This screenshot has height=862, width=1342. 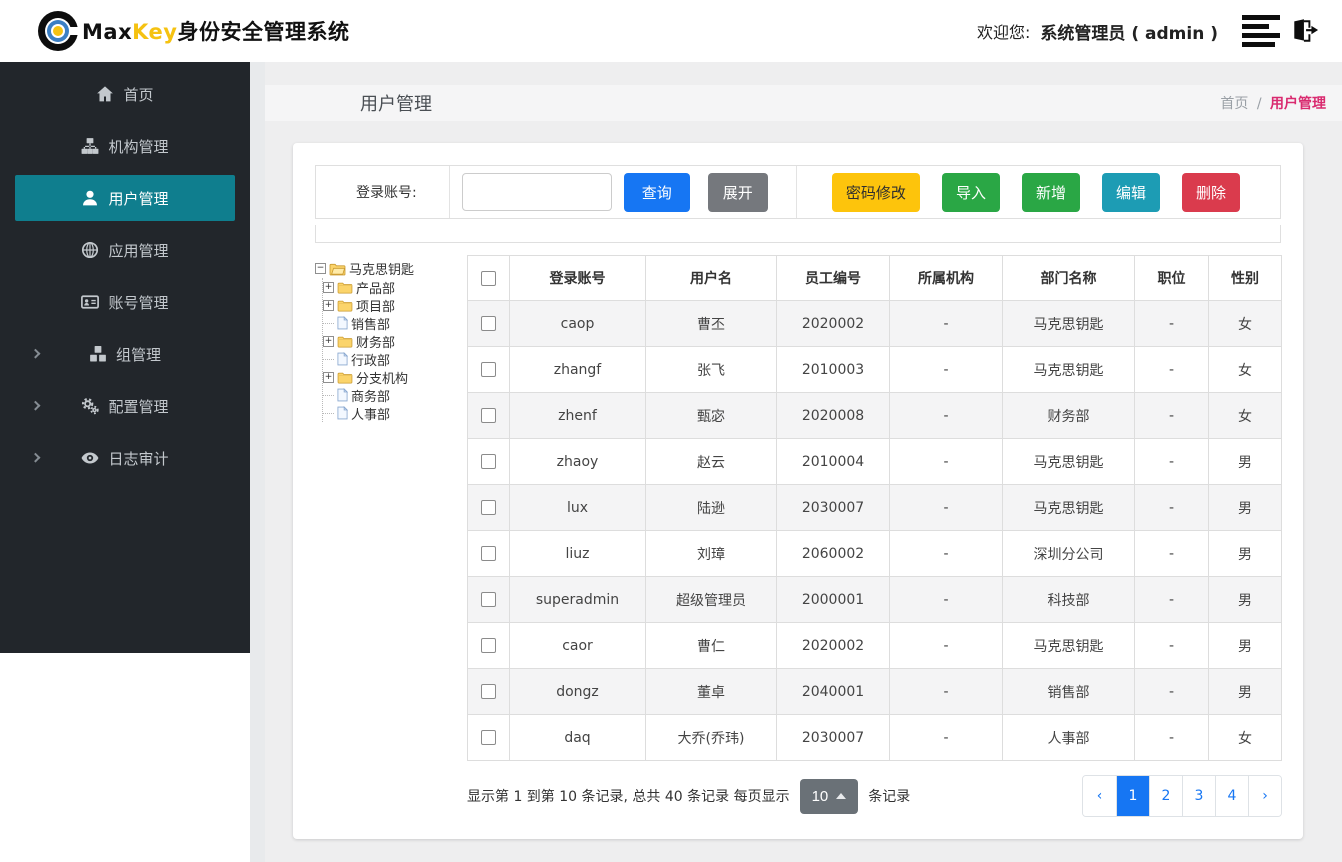 What do you see at coordinates (90, 406) in the screenshot?
I see `gears-icon` at bounding box center [90, 406].